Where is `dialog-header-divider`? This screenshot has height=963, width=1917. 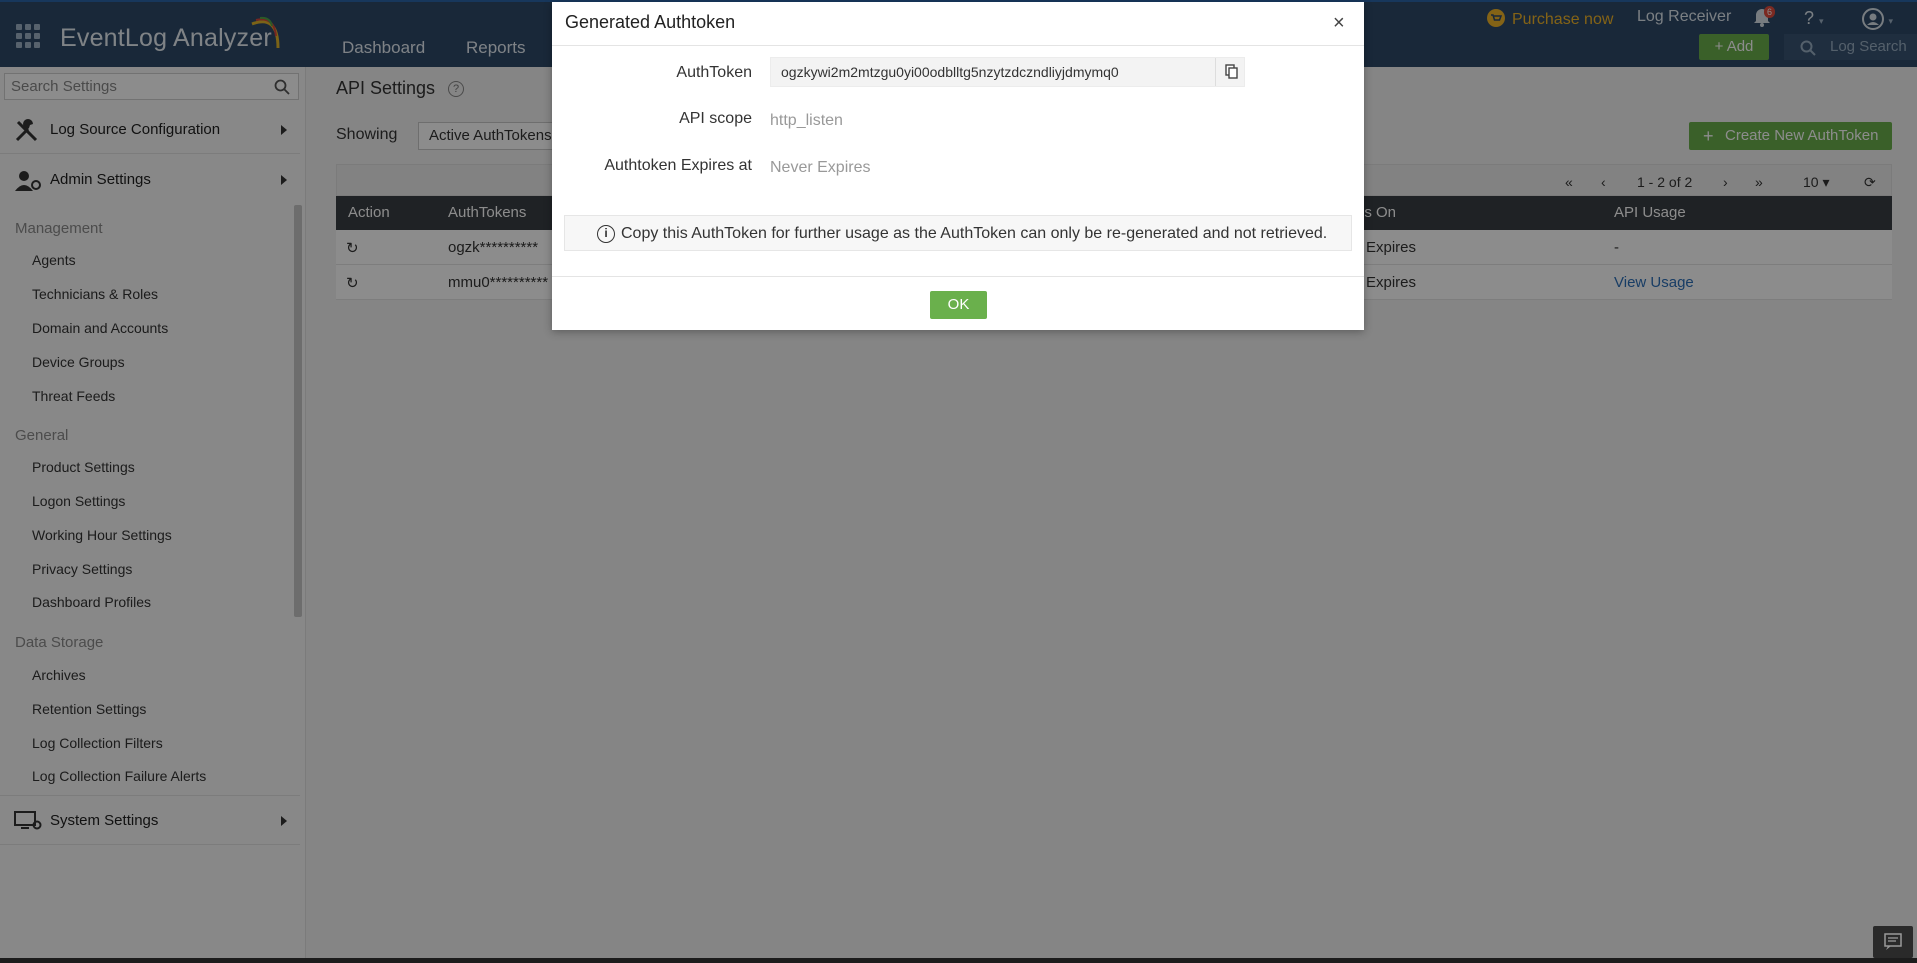
dialog-header-divider is located at coordinates (958, 45).